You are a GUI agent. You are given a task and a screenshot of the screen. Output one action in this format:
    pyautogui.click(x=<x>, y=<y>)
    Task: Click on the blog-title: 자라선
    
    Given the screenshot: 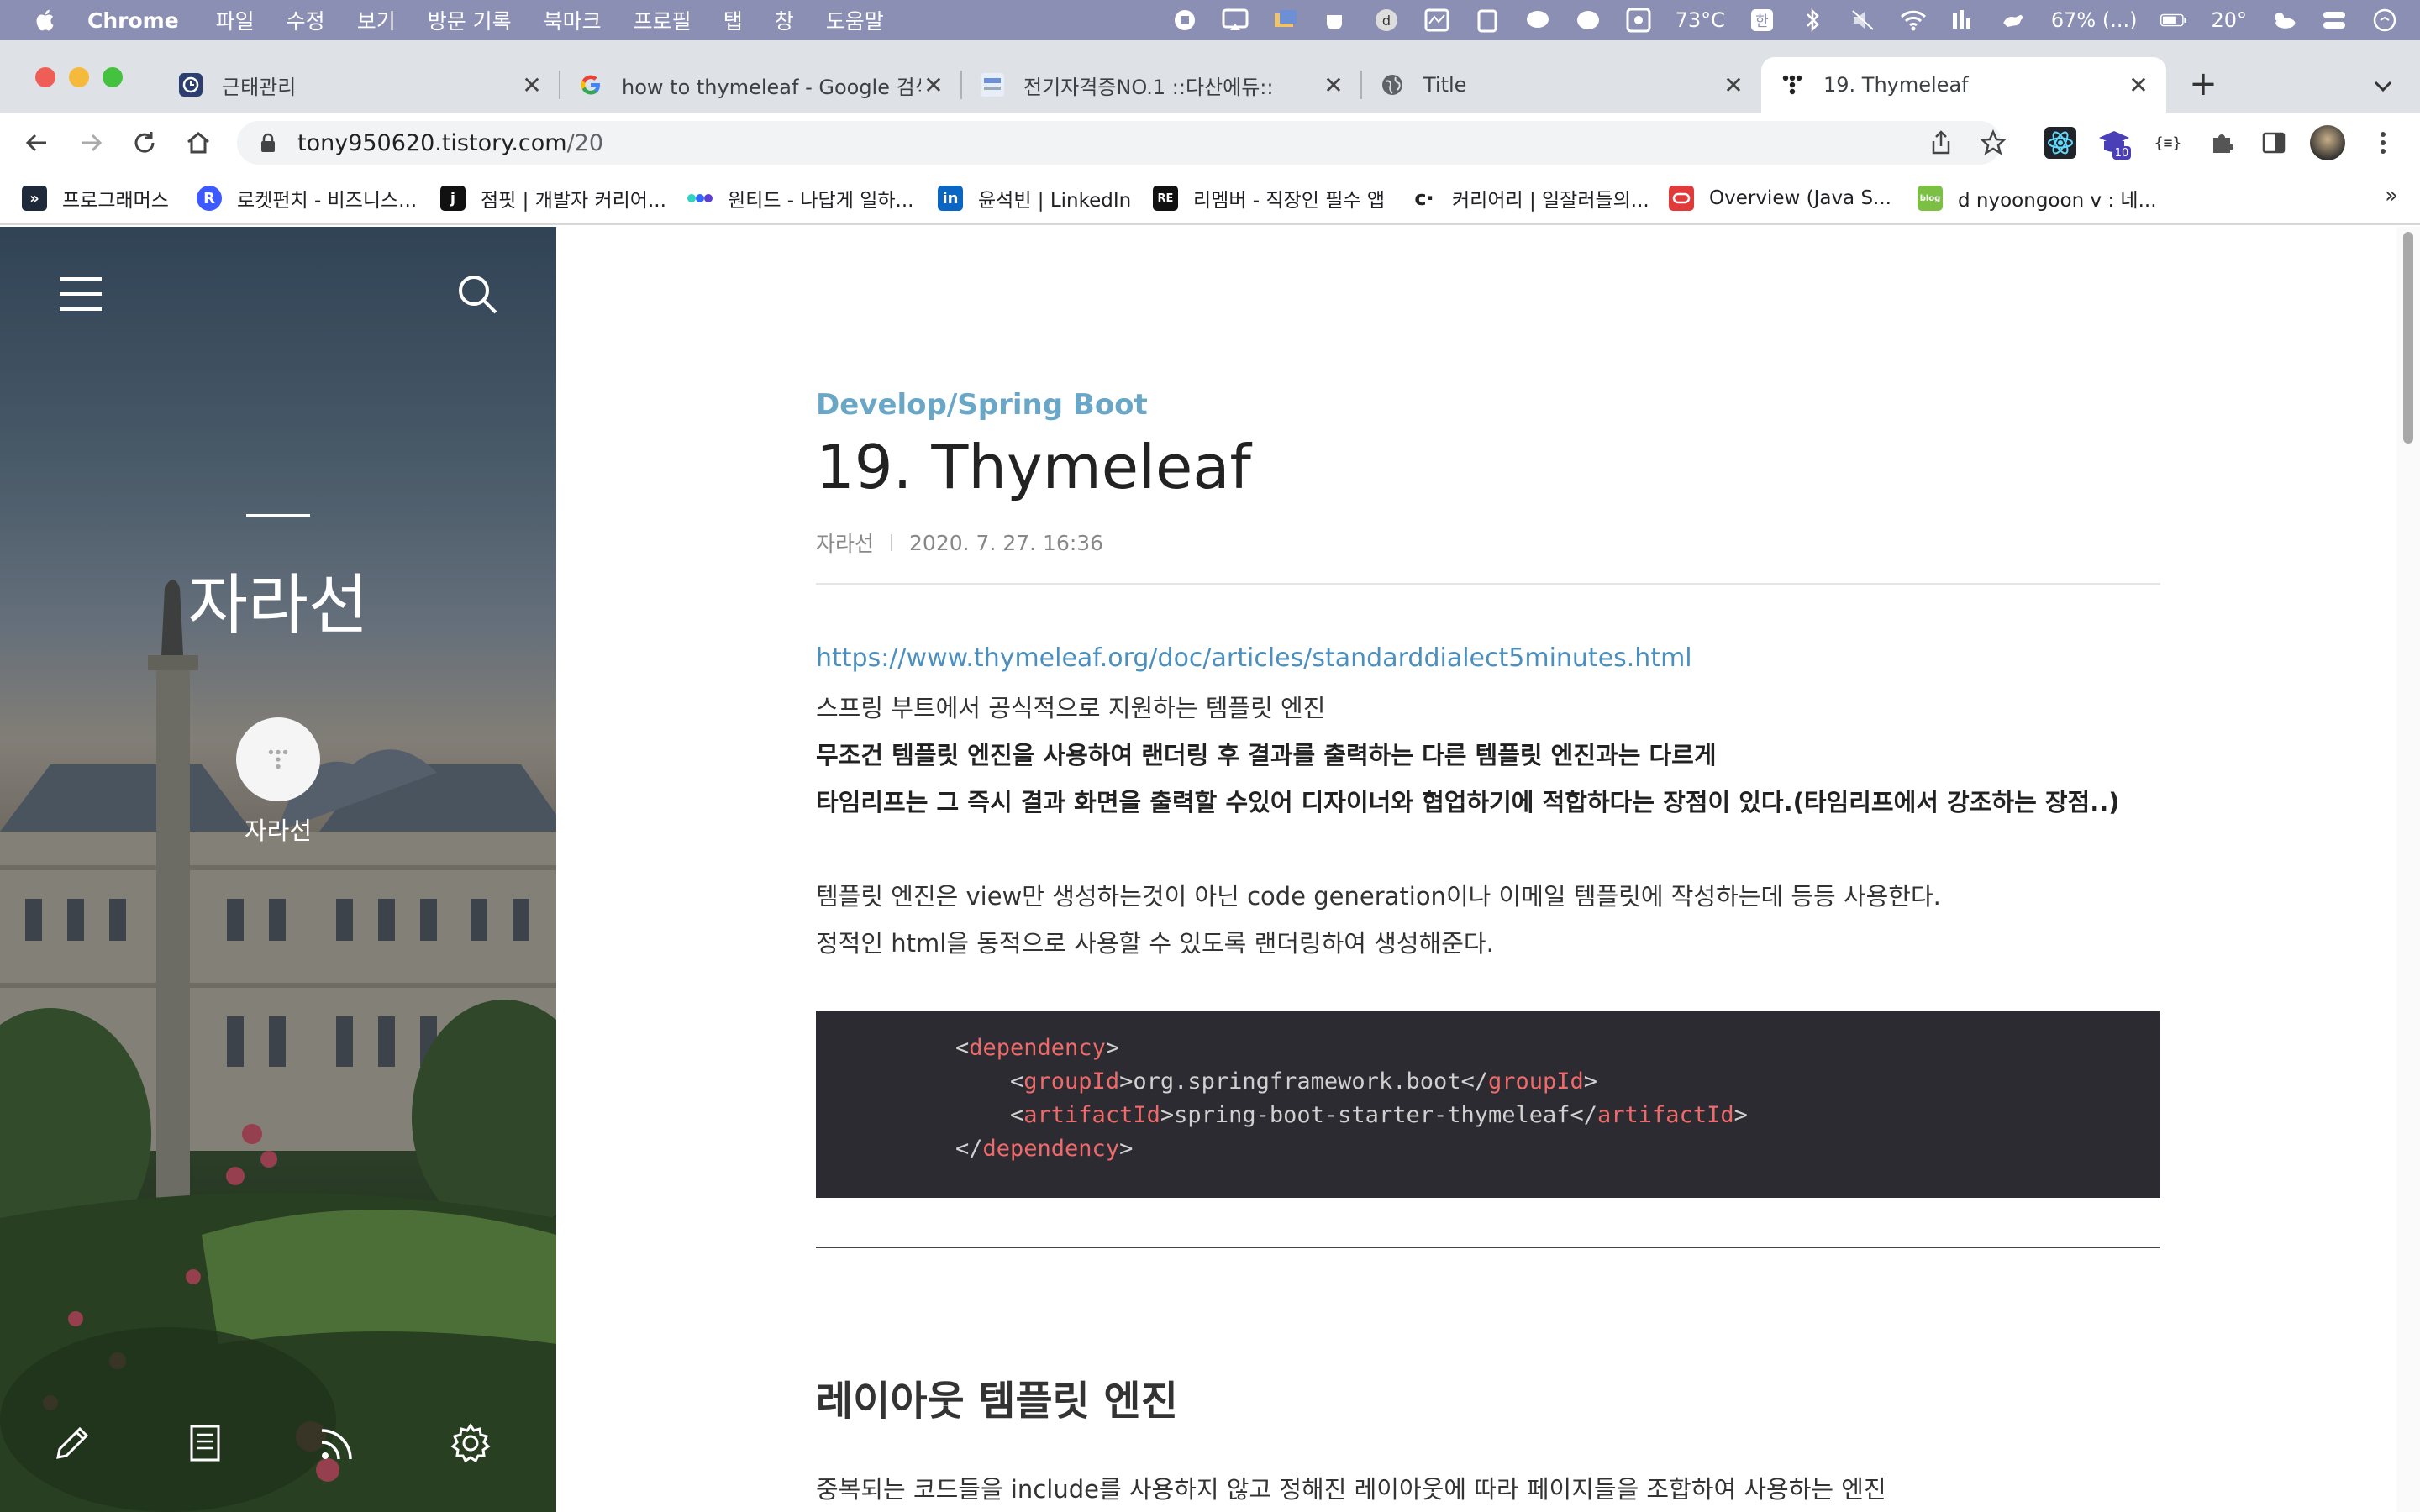 What is the action you would take?
    pyautogui.click(x=278, y=600)
    